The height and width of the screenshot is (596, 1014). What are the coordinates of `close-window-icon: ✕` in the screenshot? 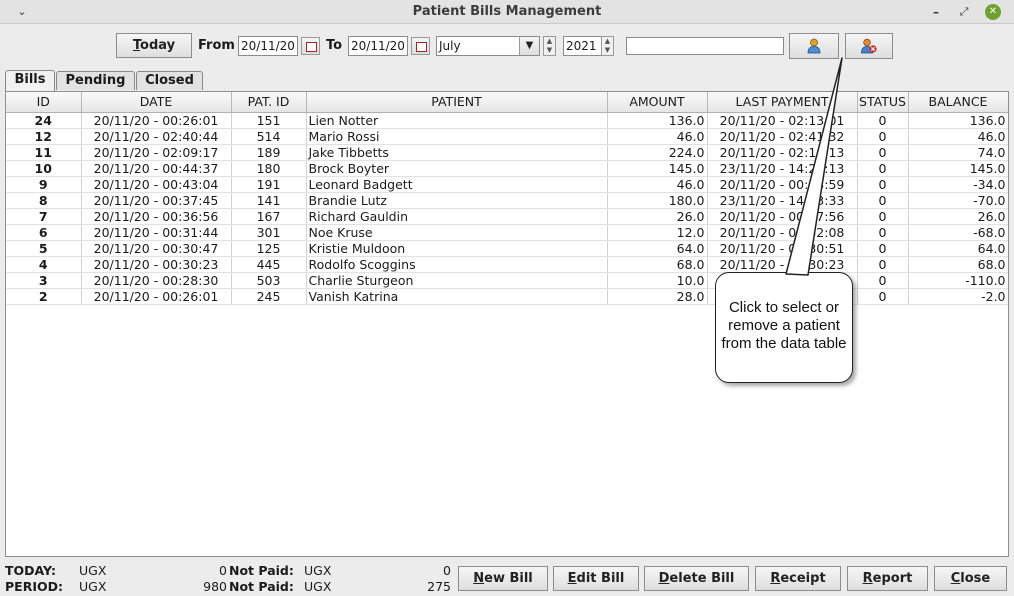 It's located at (993, 12).